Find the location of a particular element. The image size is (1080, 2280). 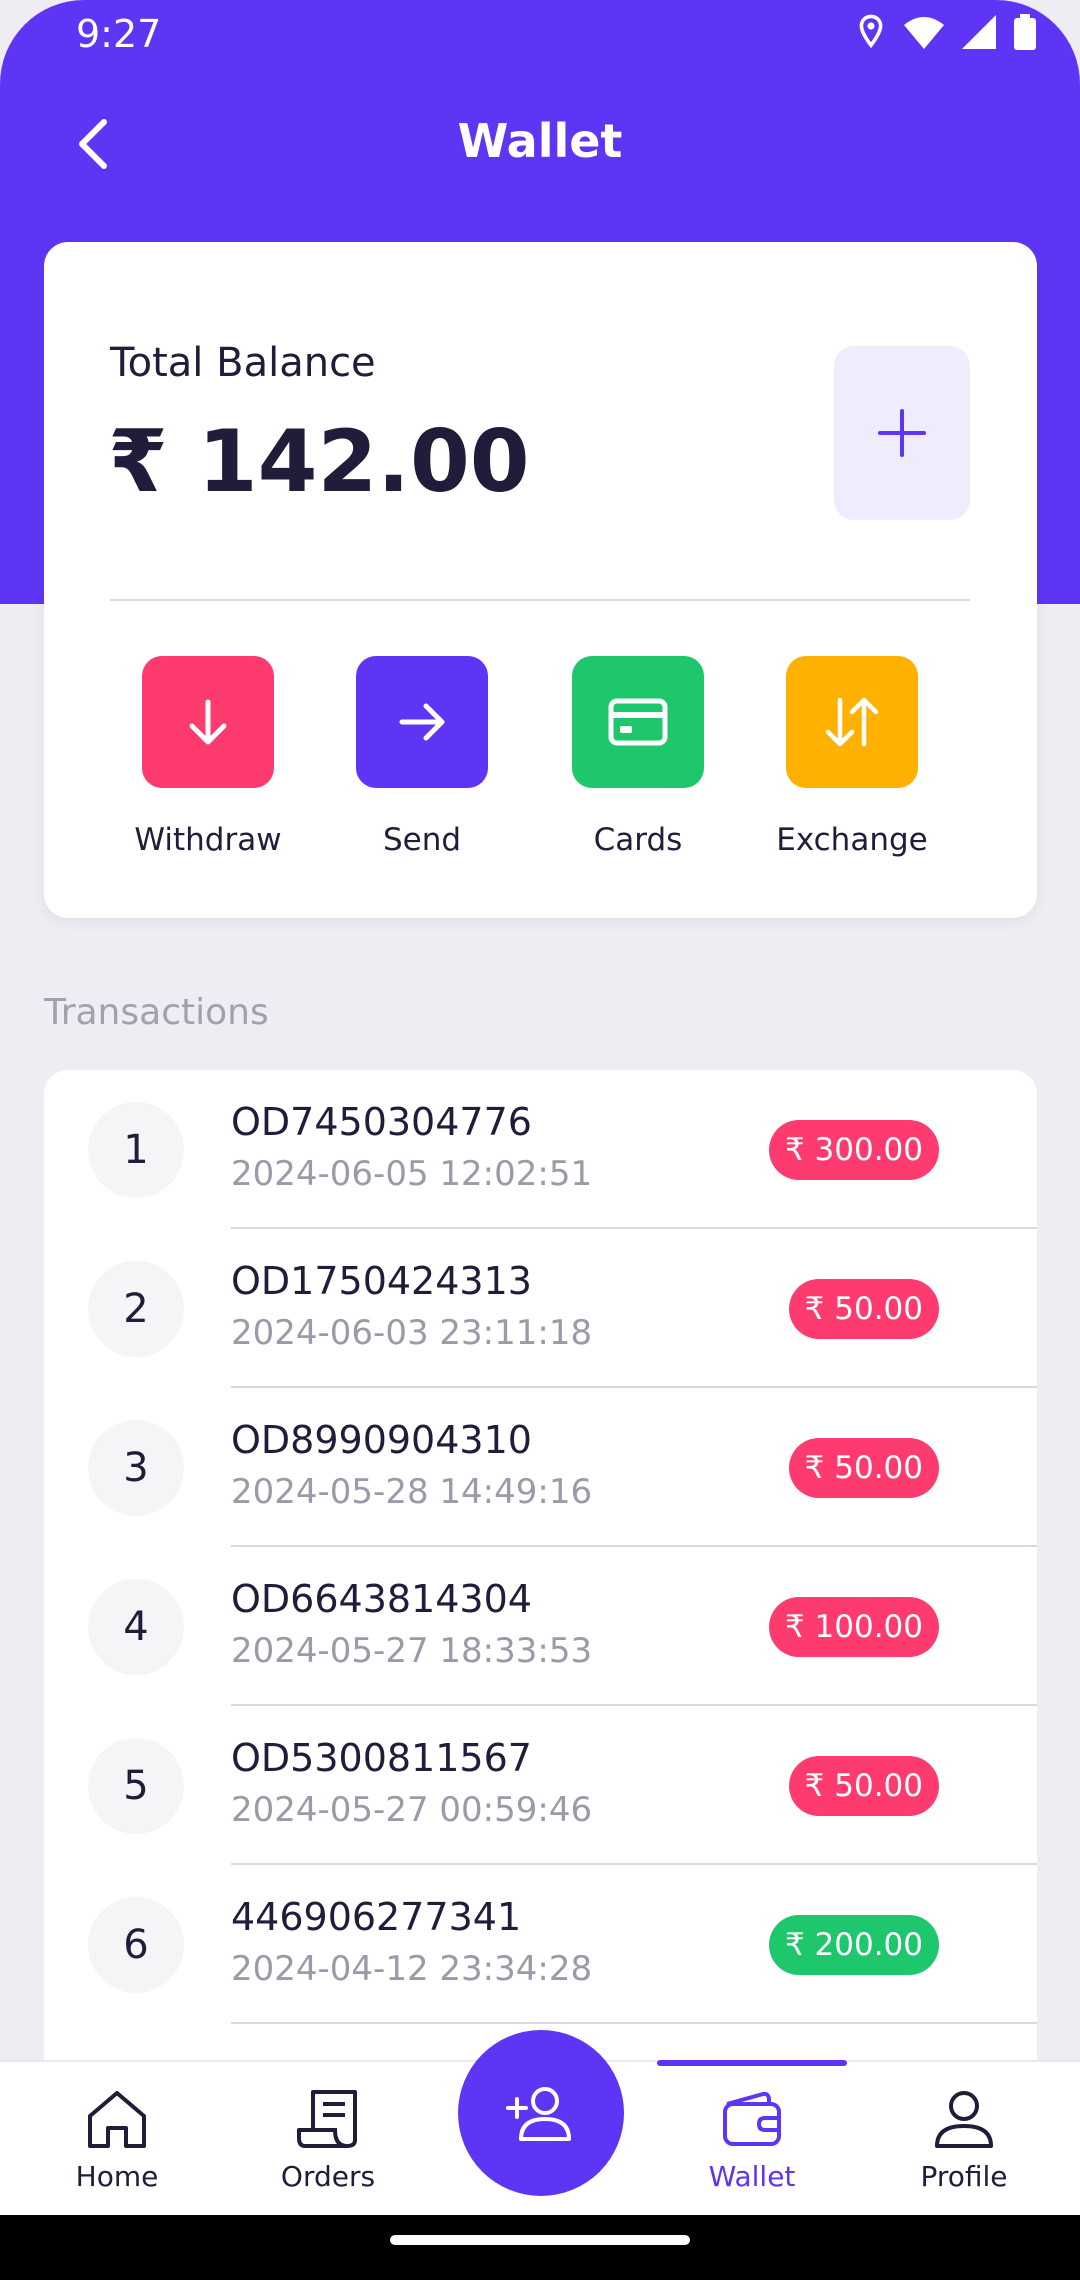

transaction-datetime: 2024-06-05 12:02:51 is located at coordinates (412, 1174).